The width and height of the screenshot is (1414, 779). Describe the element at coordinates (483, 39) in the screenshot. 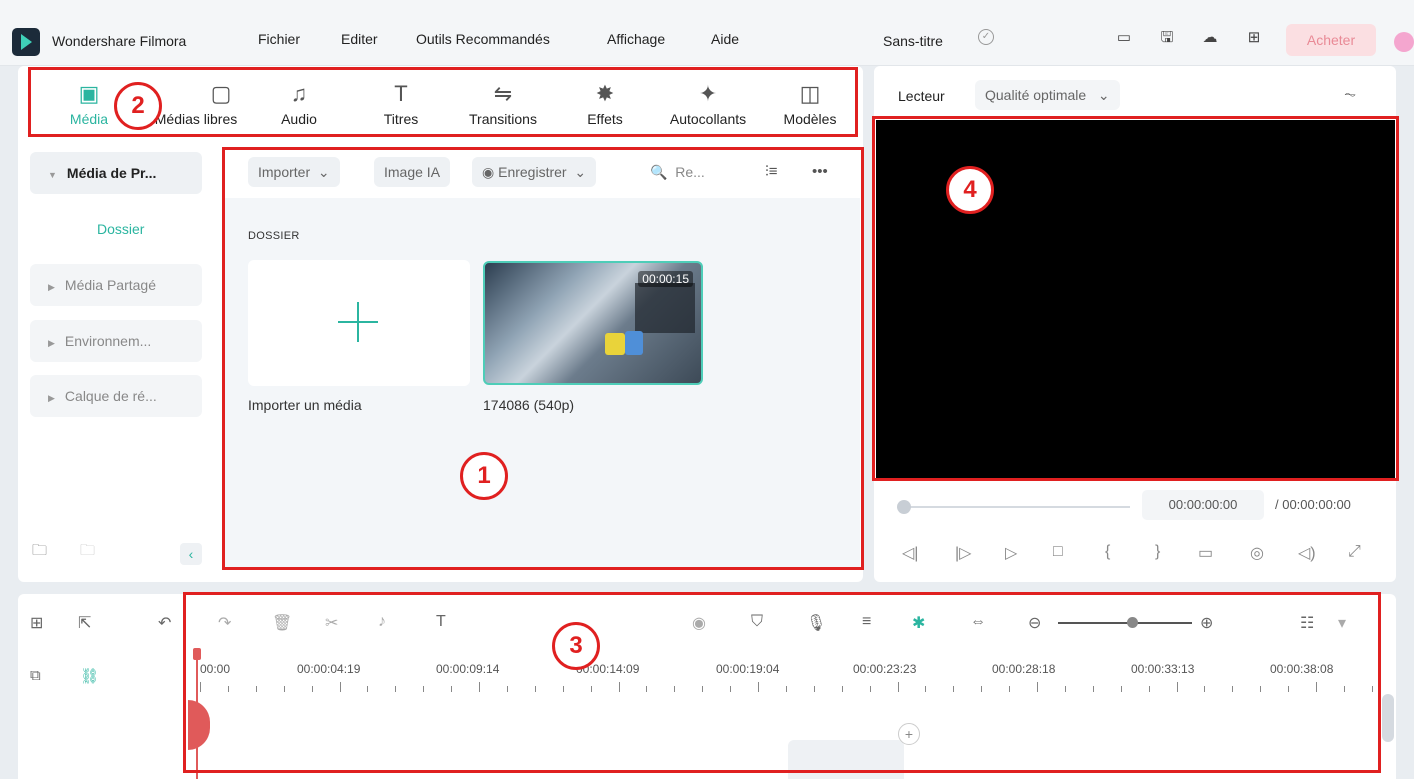

I see `menu-outils-recommandes: Outils Recommandés` at that location.